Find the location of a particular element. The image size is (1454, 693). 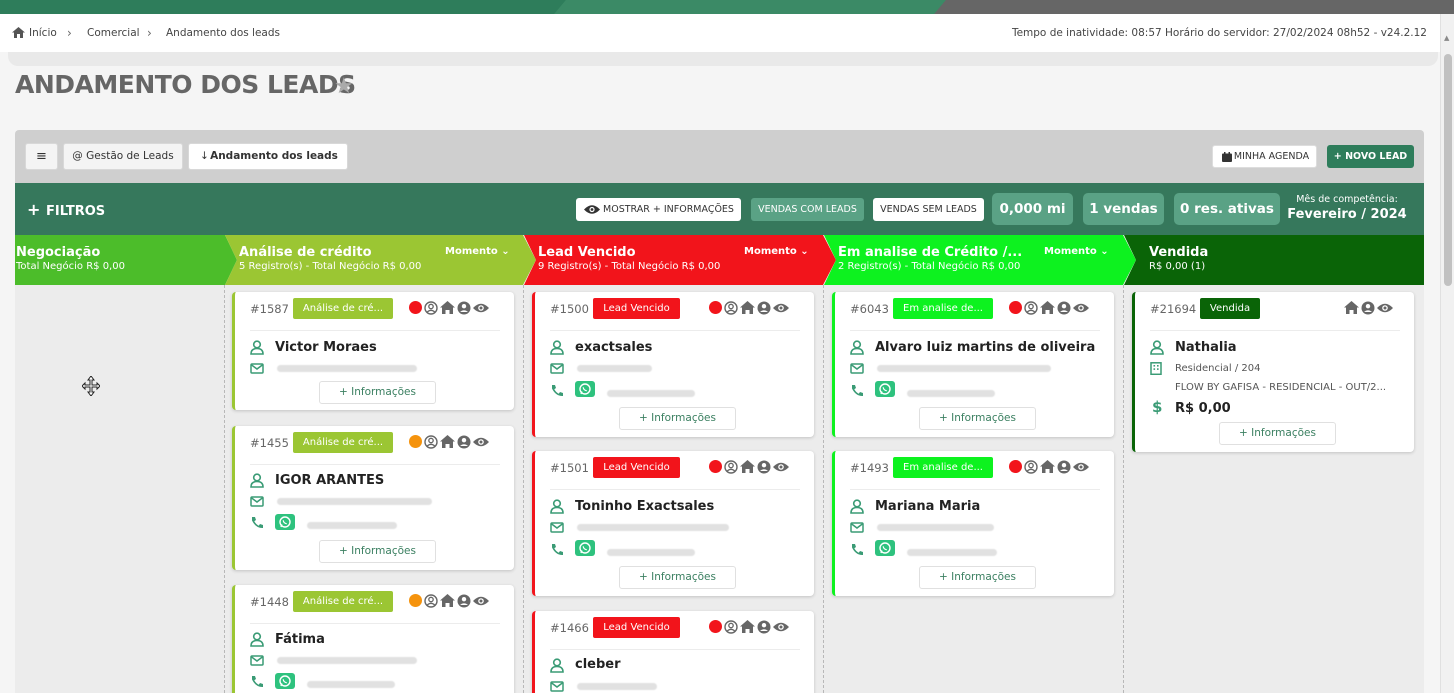

breadcrumb-home: Início is located at coordinates (43, 33).